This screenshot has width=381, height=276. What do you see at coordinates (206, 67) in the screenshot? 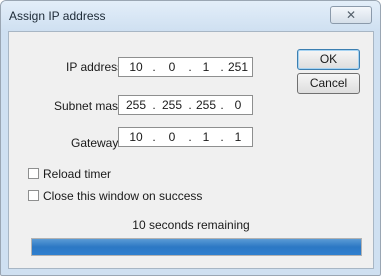
I see `ip-octet-3: 1` at bounding box center [206, 67].